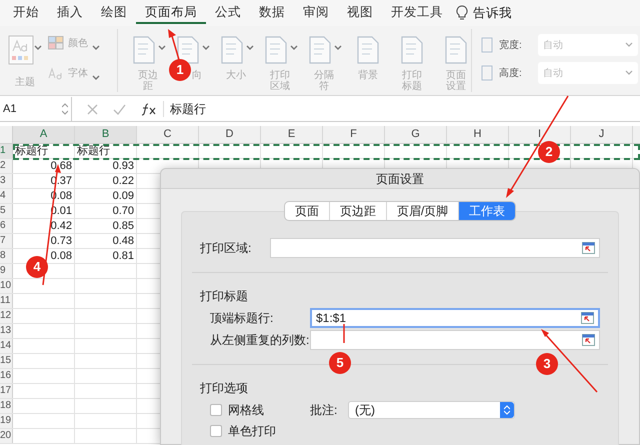 The image size is (640, 445). What do you see at coordinates (56, 73) in the screenshot?
I see `font-icon` at bounding box center [56, 73].